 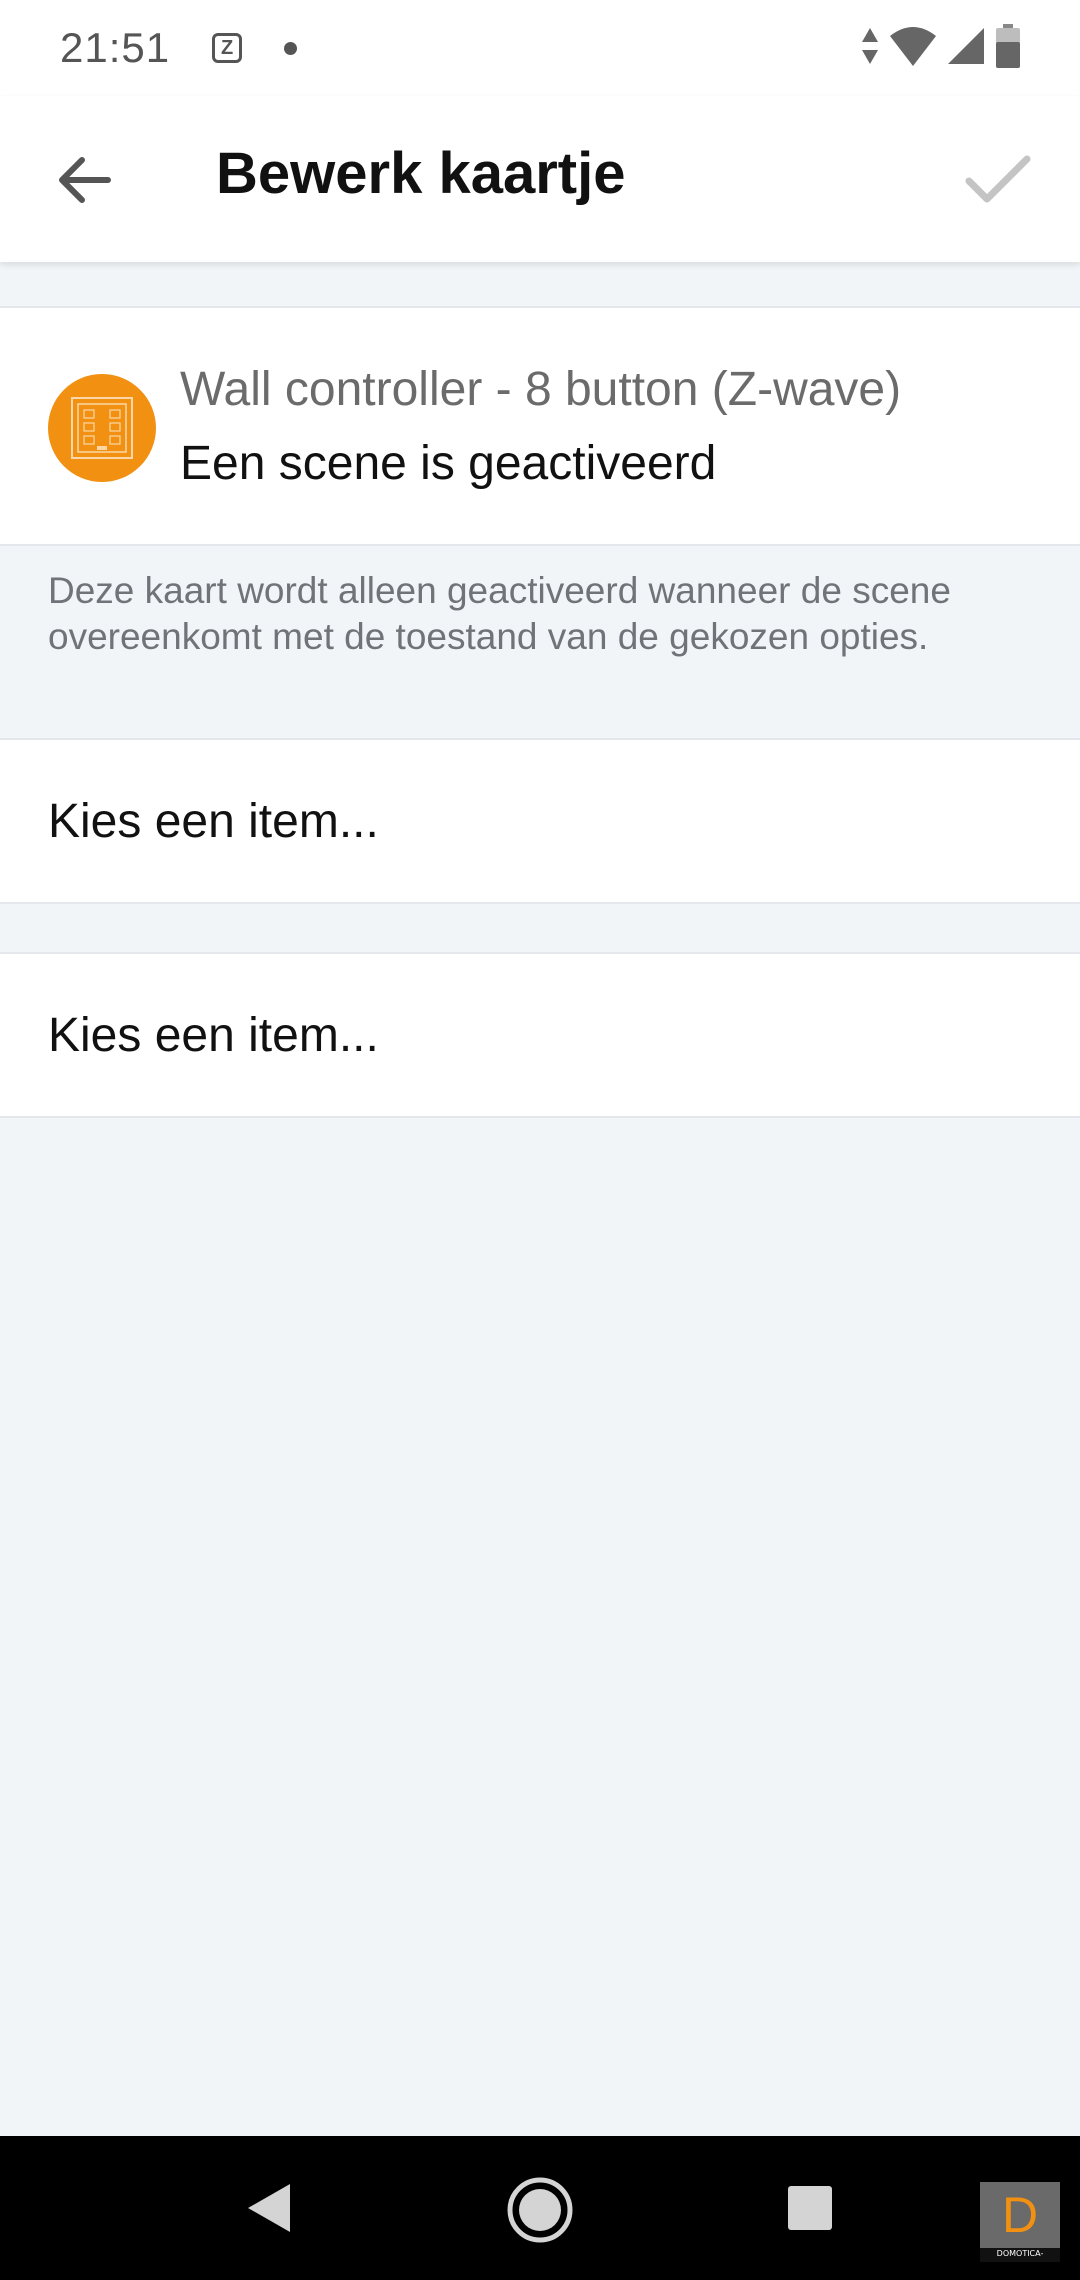 What do you see at coordinates (941, 46) in the screenshot?
I see `system-status-icons` at bounding box center [941, 46].